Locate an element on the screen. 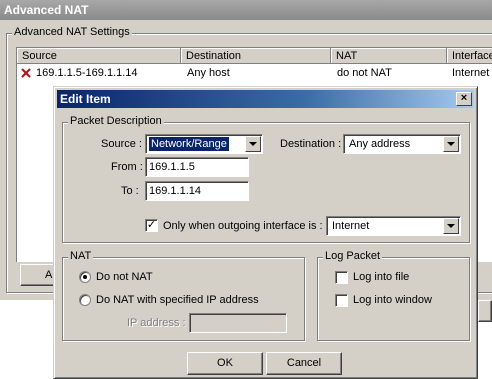  outgoing-interface-label: Only when outgoing interface is : is located at coordinates (243, 226).